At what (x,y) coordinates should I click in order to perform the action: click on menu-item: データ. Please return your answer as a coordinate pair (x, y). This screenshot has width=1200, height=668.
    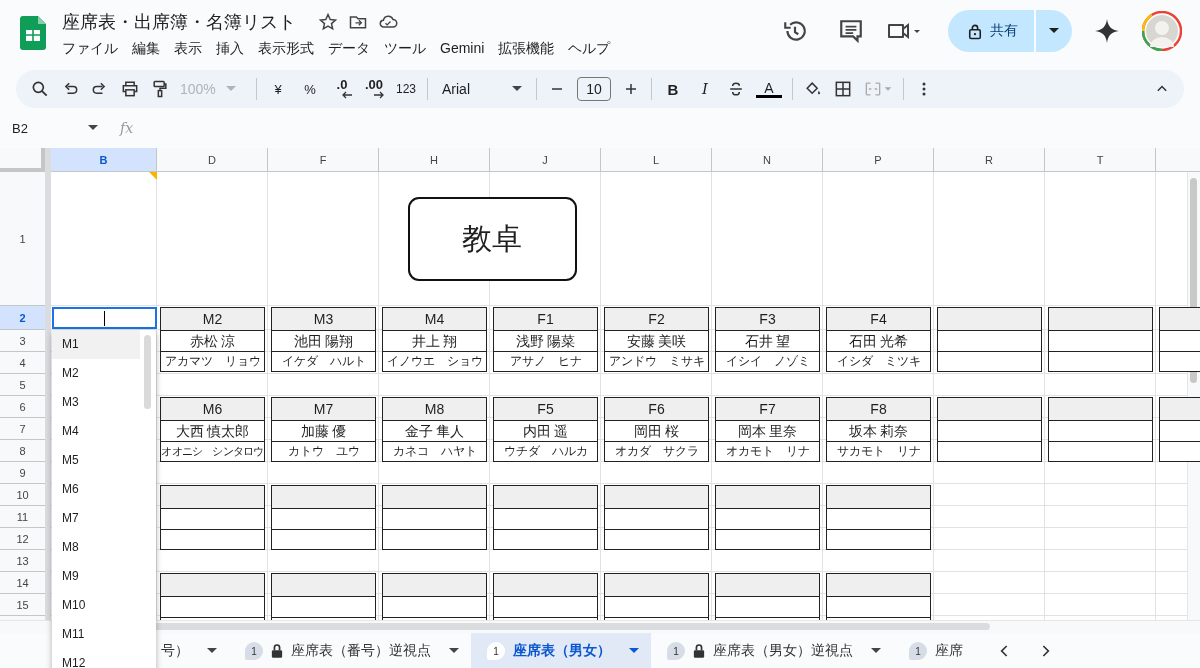
    Looking at the image, I should click on (349, 49).